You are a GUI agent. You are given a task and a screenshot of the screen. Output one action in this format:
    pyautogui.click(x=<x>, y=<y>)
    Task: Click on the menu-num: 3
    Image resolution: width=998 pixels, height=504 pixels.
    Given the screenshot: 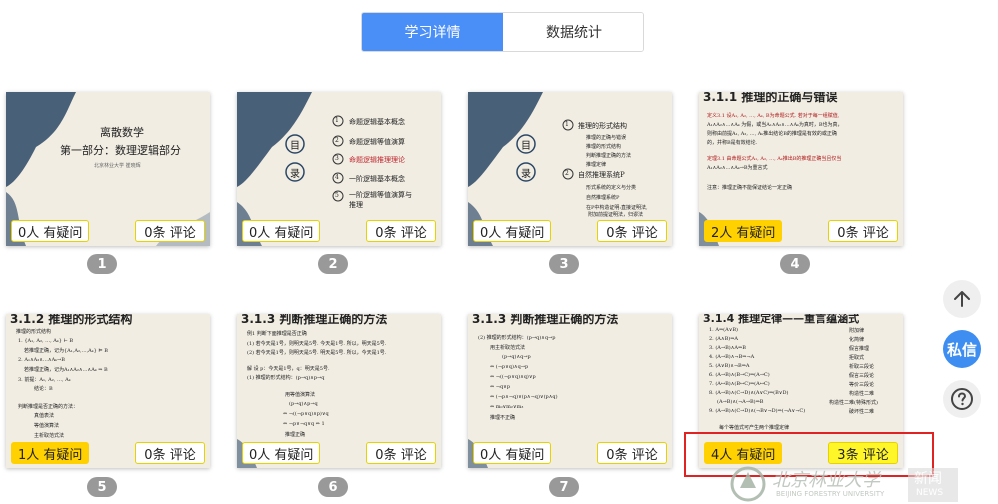 What is the action you would take?
    pyautogui.click(x=337, y=158)
    